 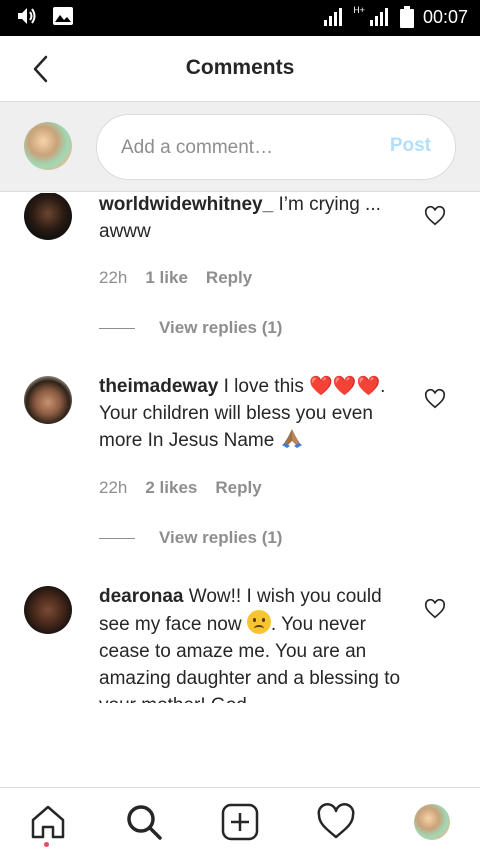 I want to click on comment-meta: 22h 2 likes Reply, so click(x=180, y=488).